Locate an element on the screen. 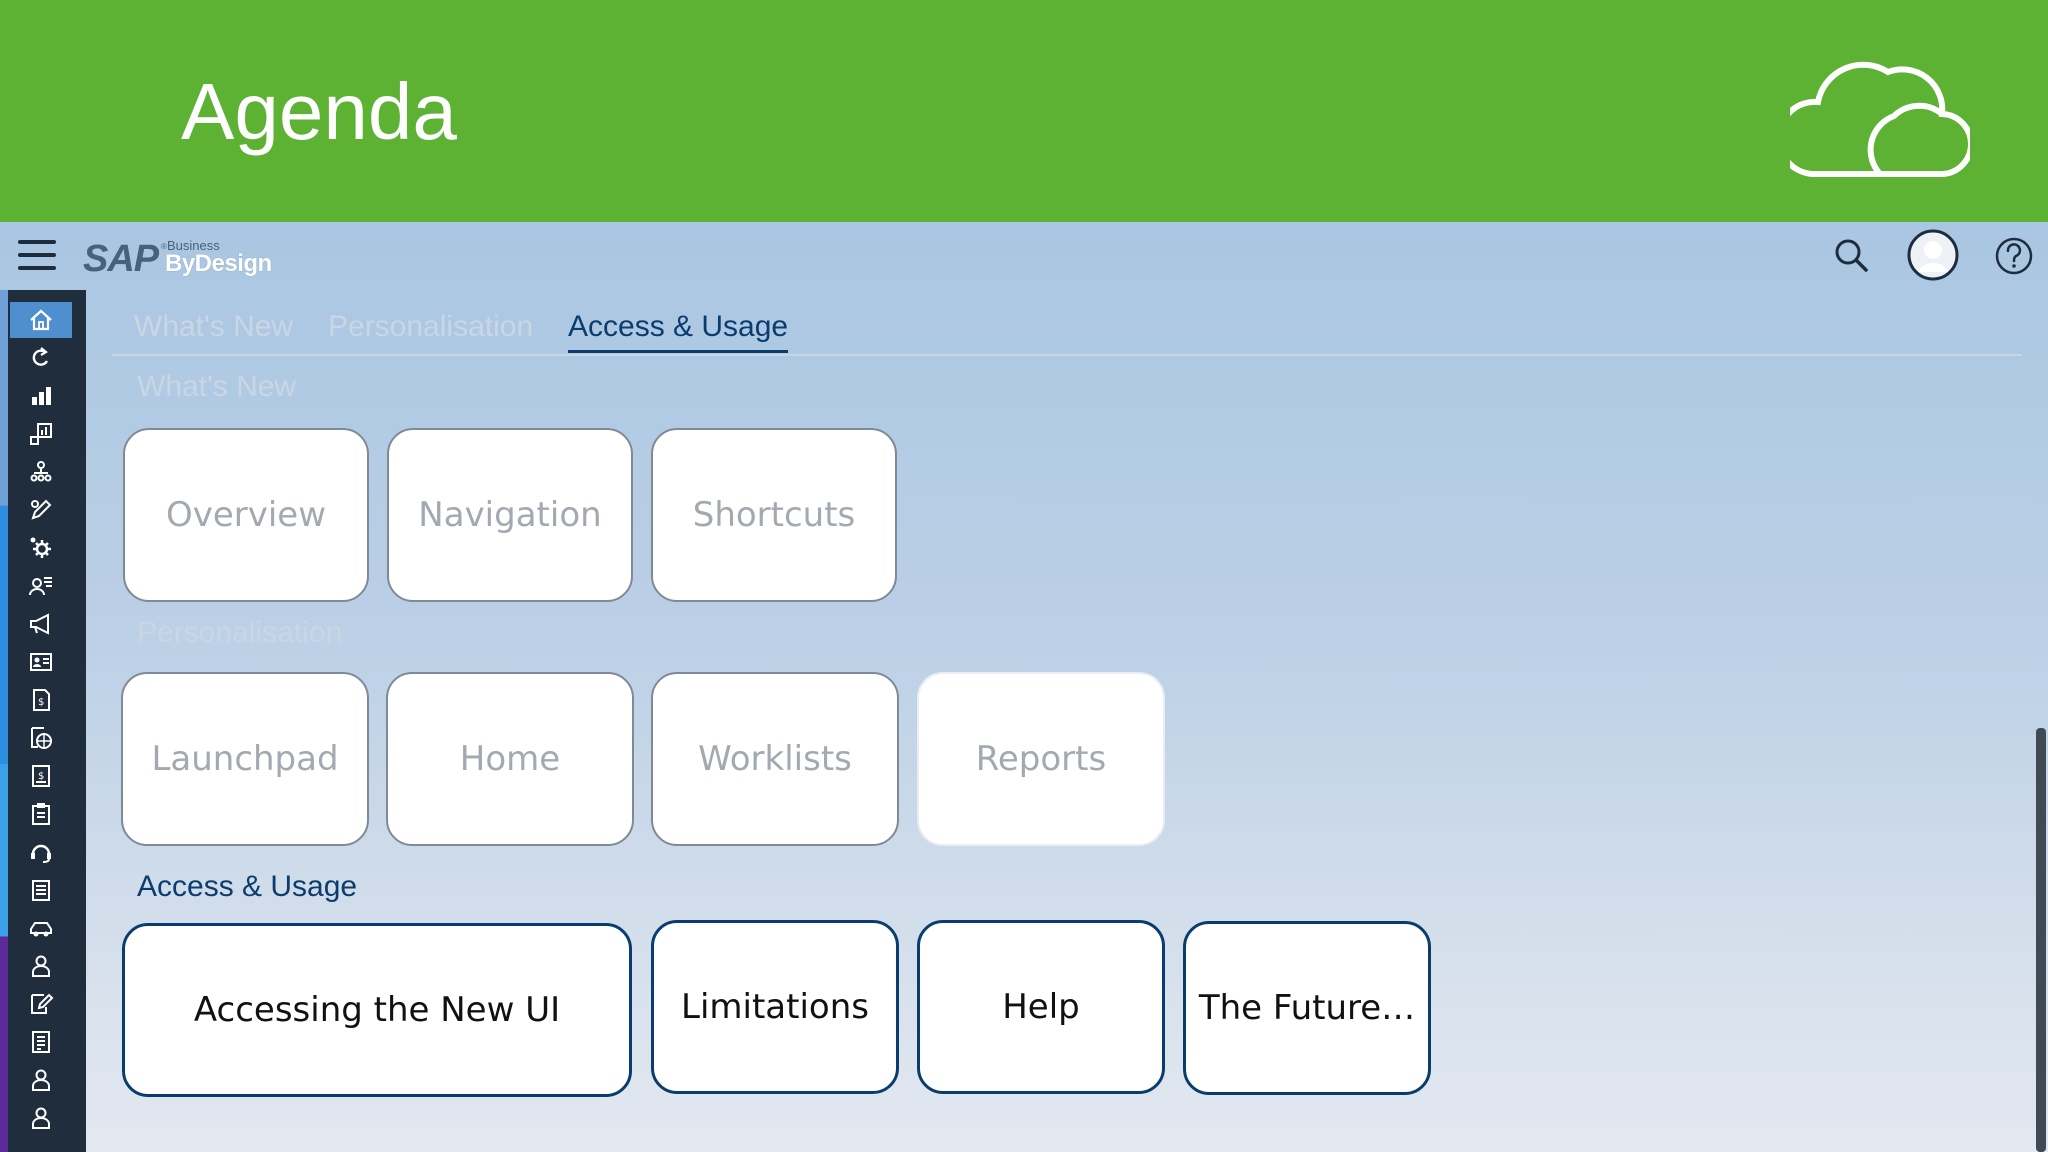 This screenshot has height=1152, width=2048. user-list-icon is located at coordinates (40, 586).